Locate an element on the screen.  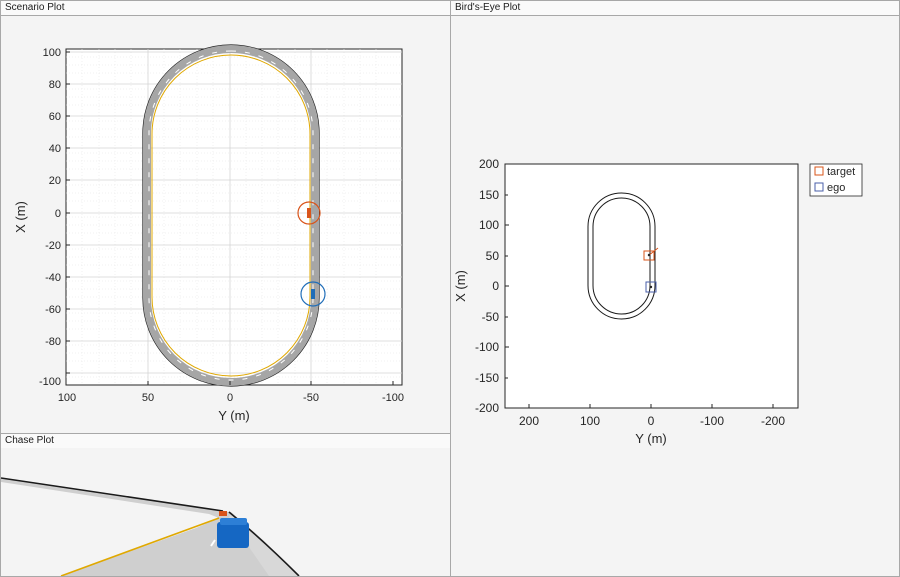
svg-text: ego is located at coordinates (836, 188).